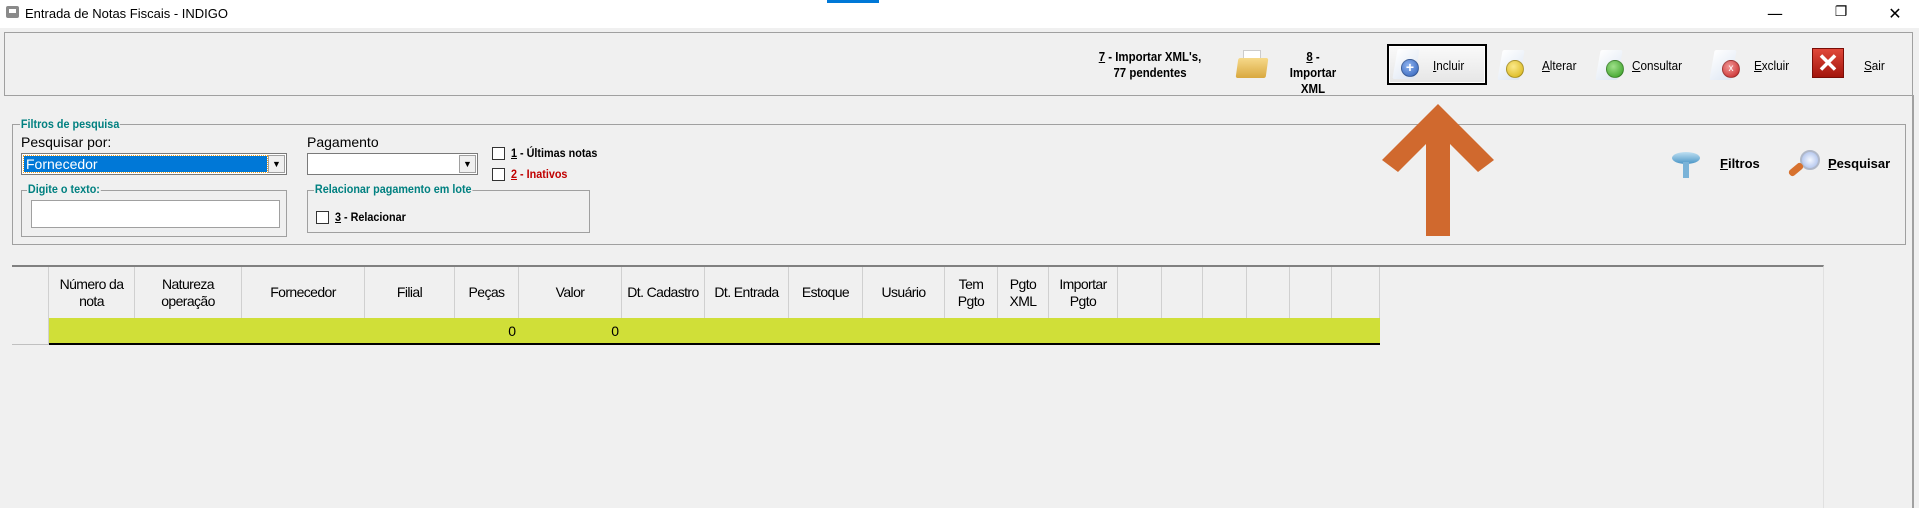  What do you see at coordinates (30, 331) in the screenshot?
I see `row-selector` at bounding box center [30, 331].